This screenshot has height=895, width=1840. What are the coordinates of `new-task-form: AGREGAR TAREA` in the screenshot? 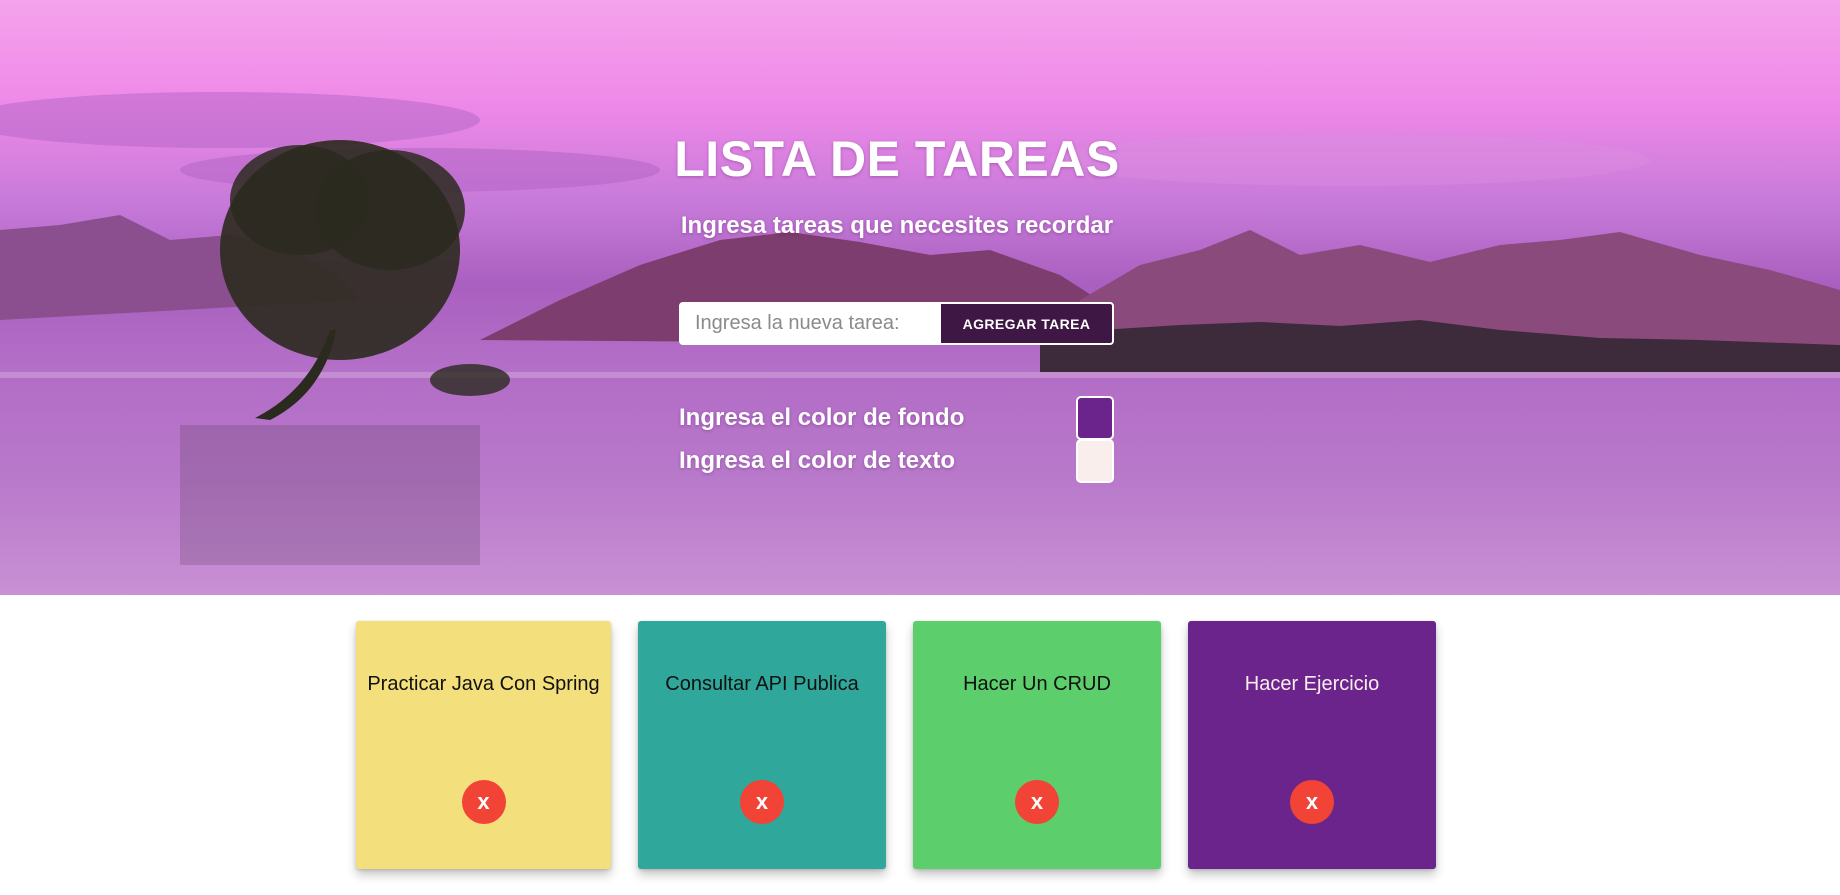 It's located at (896, 323).